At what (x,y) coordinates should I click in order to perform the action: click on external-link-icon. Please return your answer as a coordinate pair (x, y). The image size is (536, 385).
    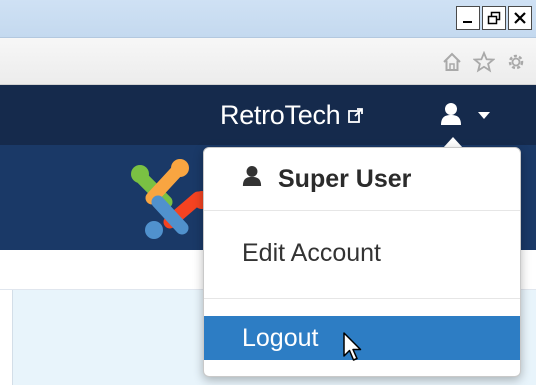
    Looking at the image, I should click on (356, 115).